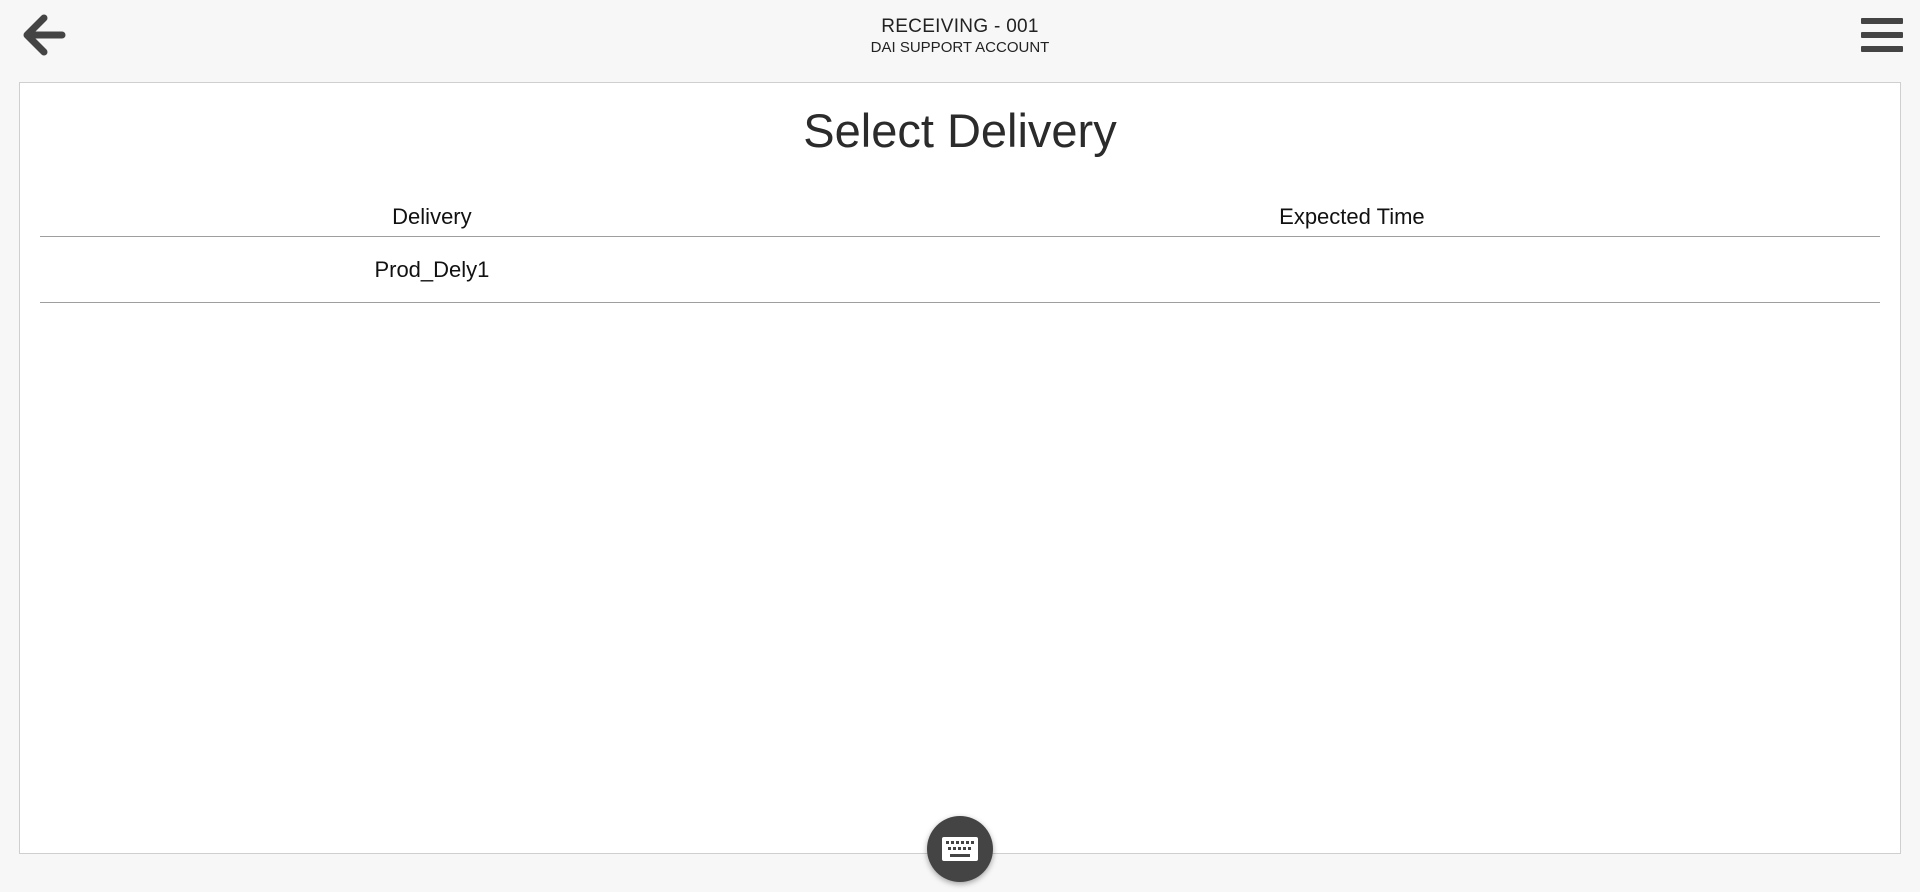 The image size is (1920, 892). I want to click on cell-delivery: Prod_Dely1, so click(432, 269).